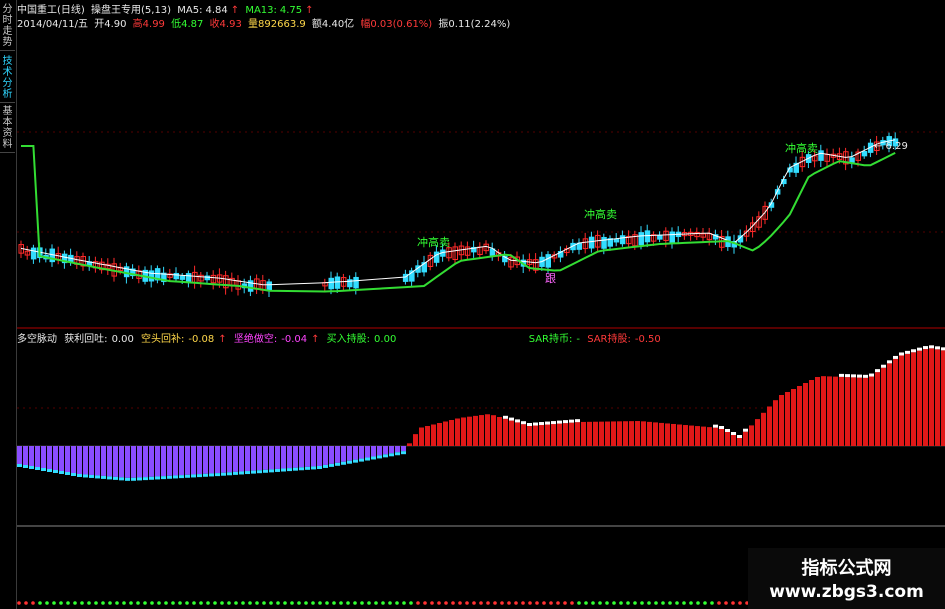  Describe the element at coordinates (7, 78) in the screenshot. I see `tab-technical: 技术分析` at that location.